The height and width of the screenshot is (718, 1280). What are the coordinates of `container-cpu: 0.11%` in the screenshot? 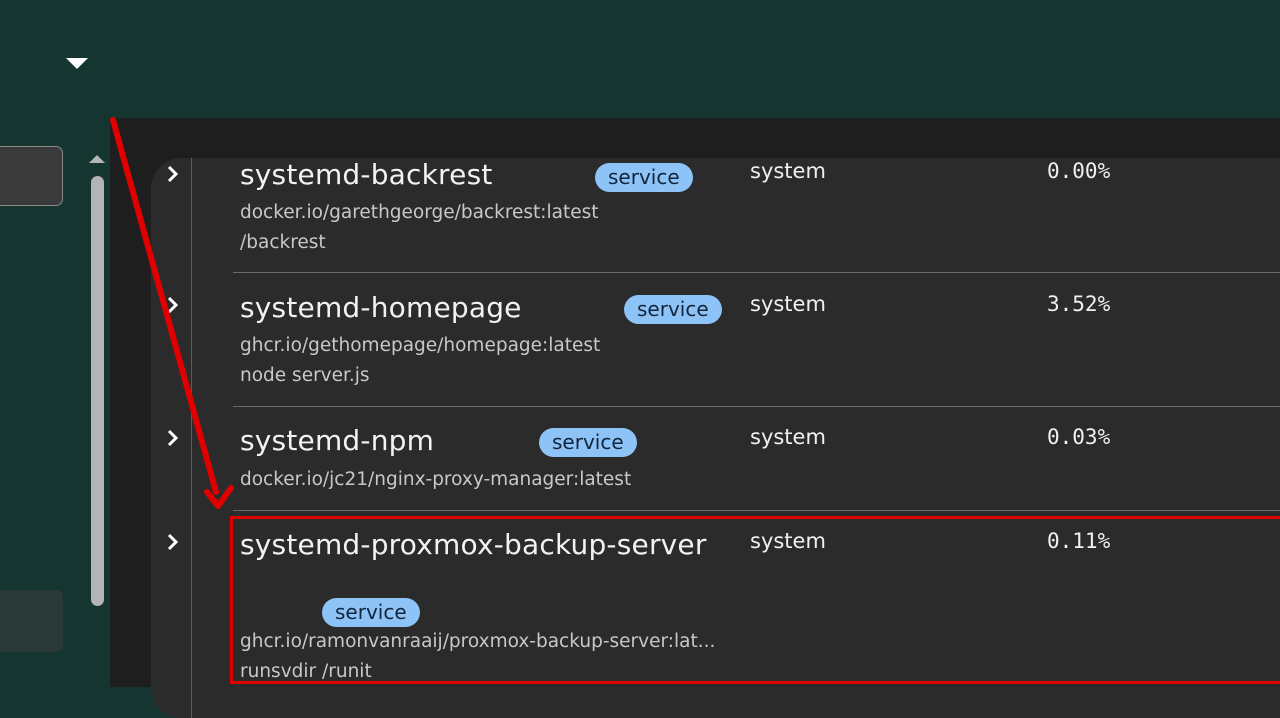 It's located at (1079, 541).